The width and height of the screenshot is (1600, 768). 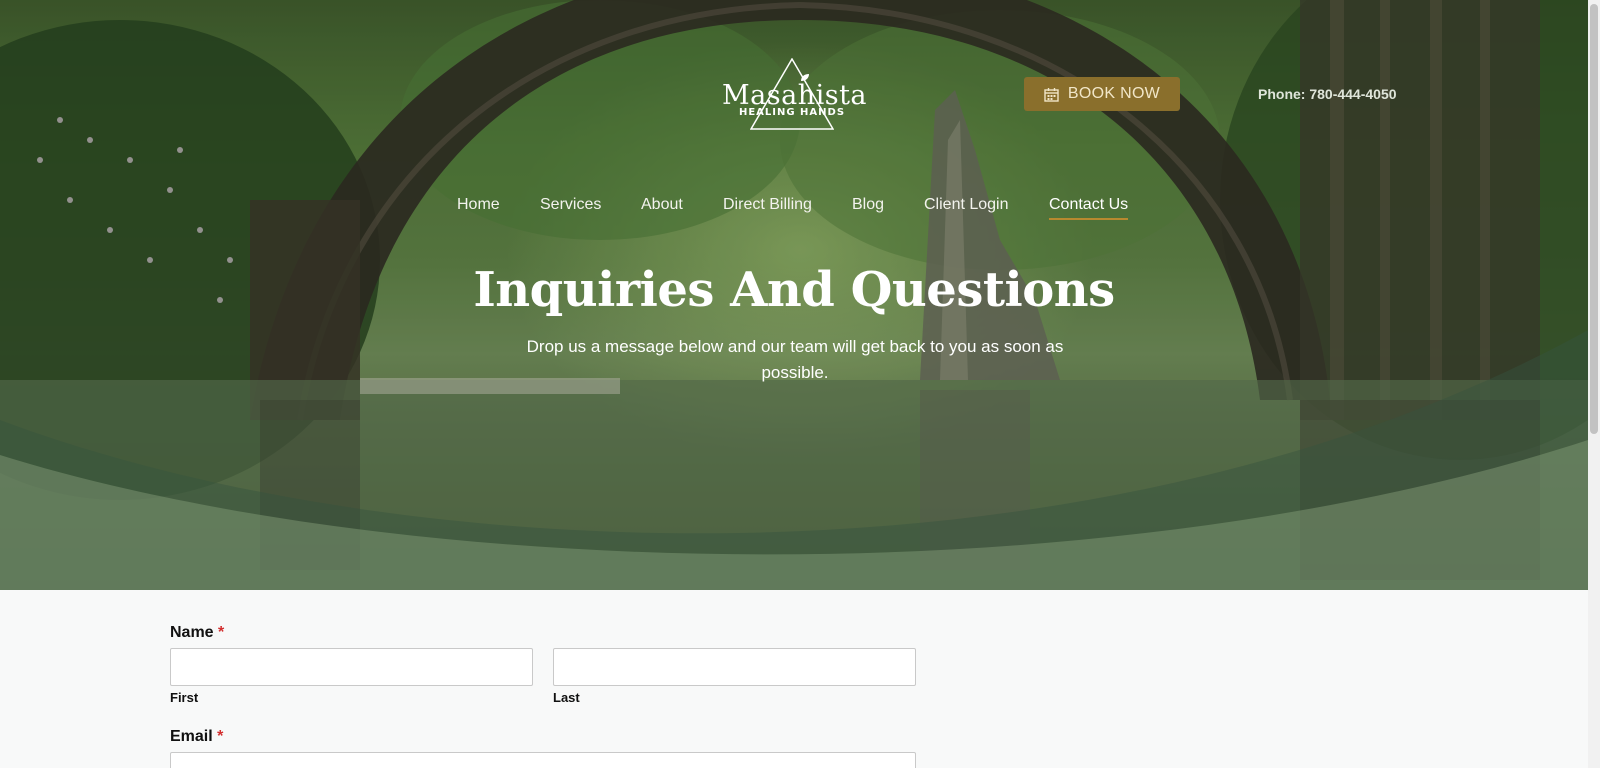 I want to click on calendar-icon, so click(x=1051, y=94).